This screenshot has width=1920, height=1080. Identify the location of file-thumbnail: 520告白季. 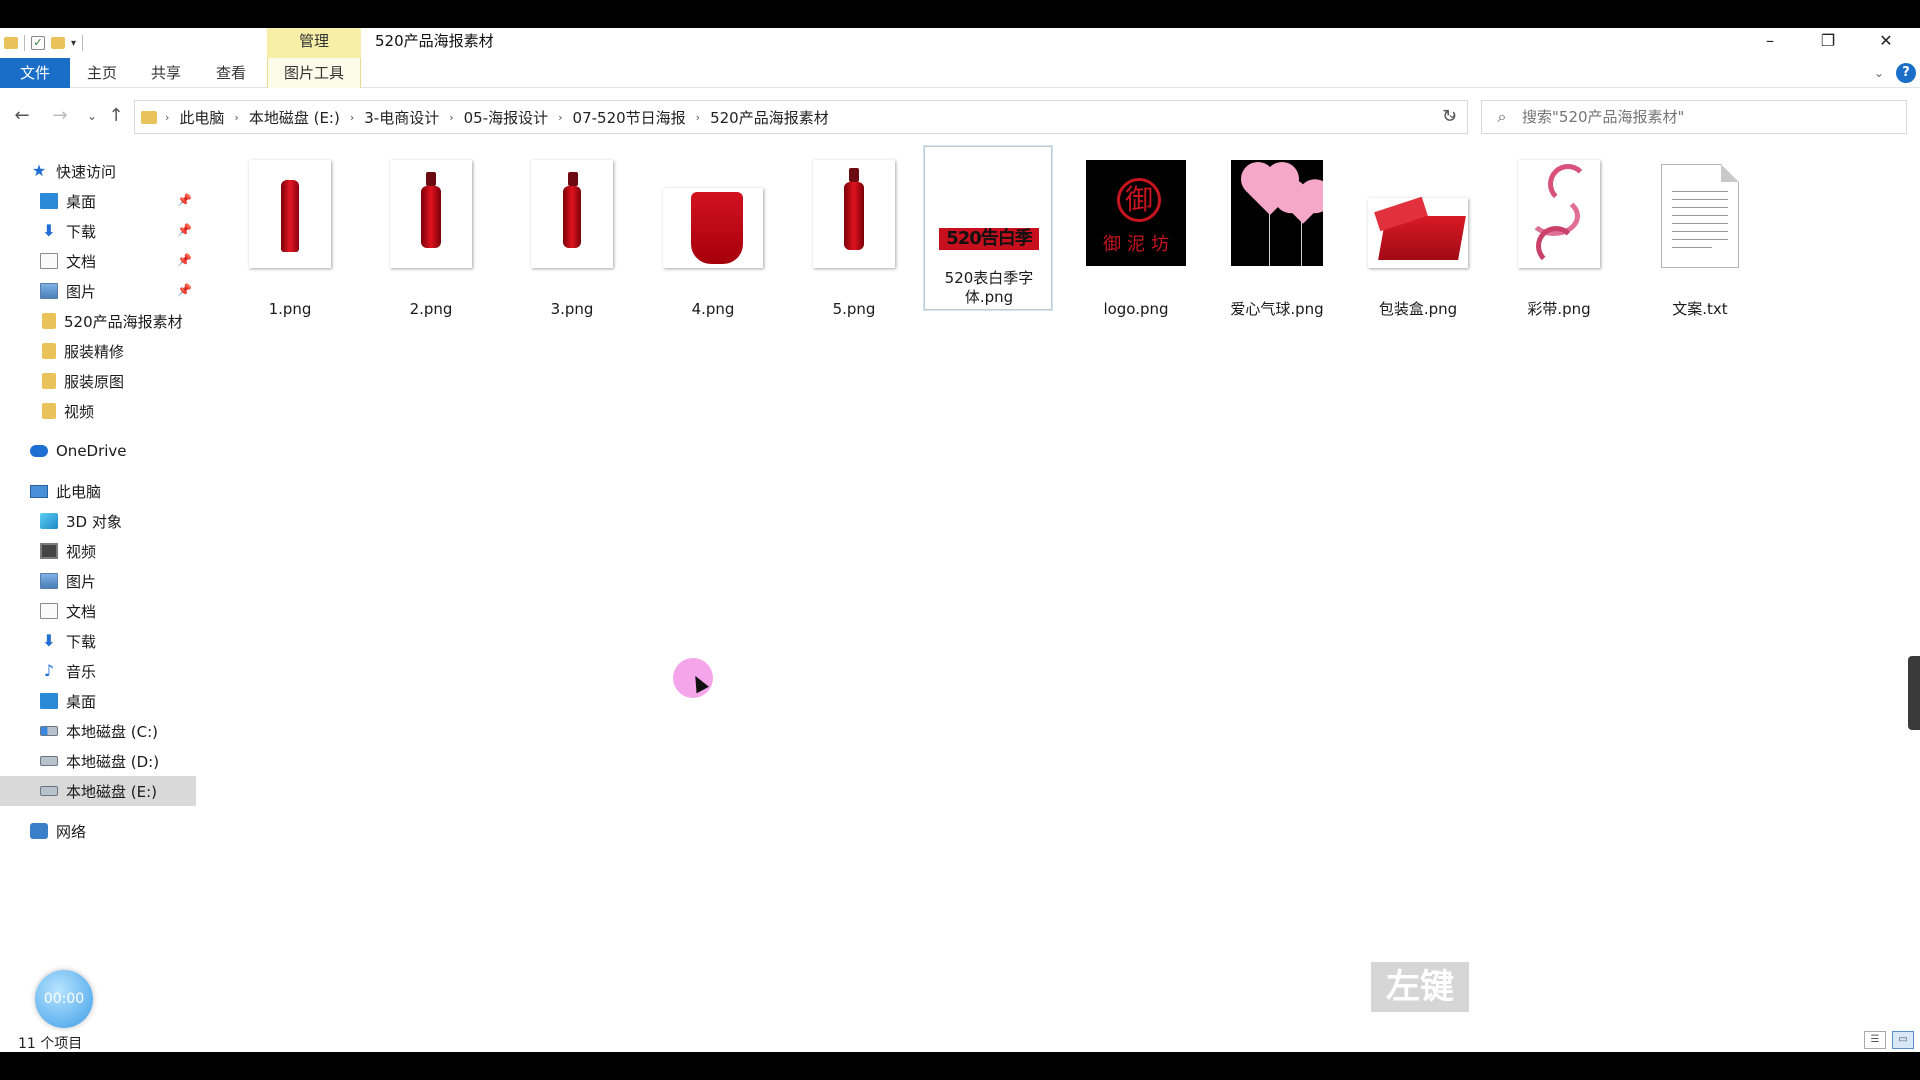
(989, 210).